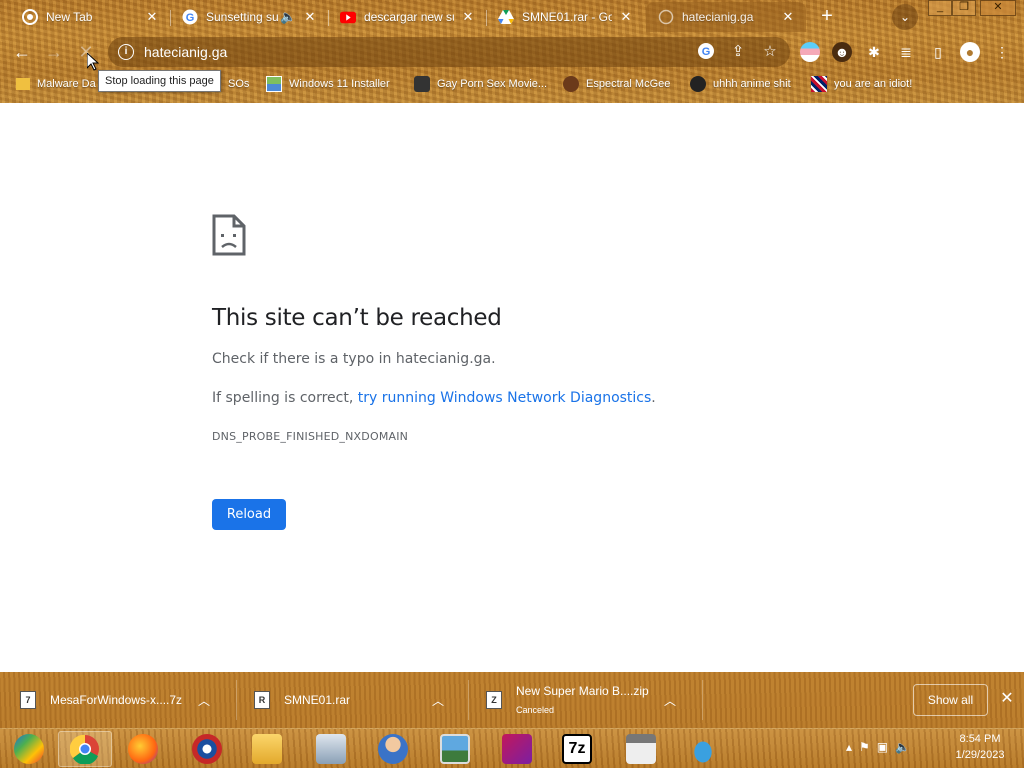  Describe the element at coordinates (30, 17) in the screenshot. I see `chrome-icon` at that location.